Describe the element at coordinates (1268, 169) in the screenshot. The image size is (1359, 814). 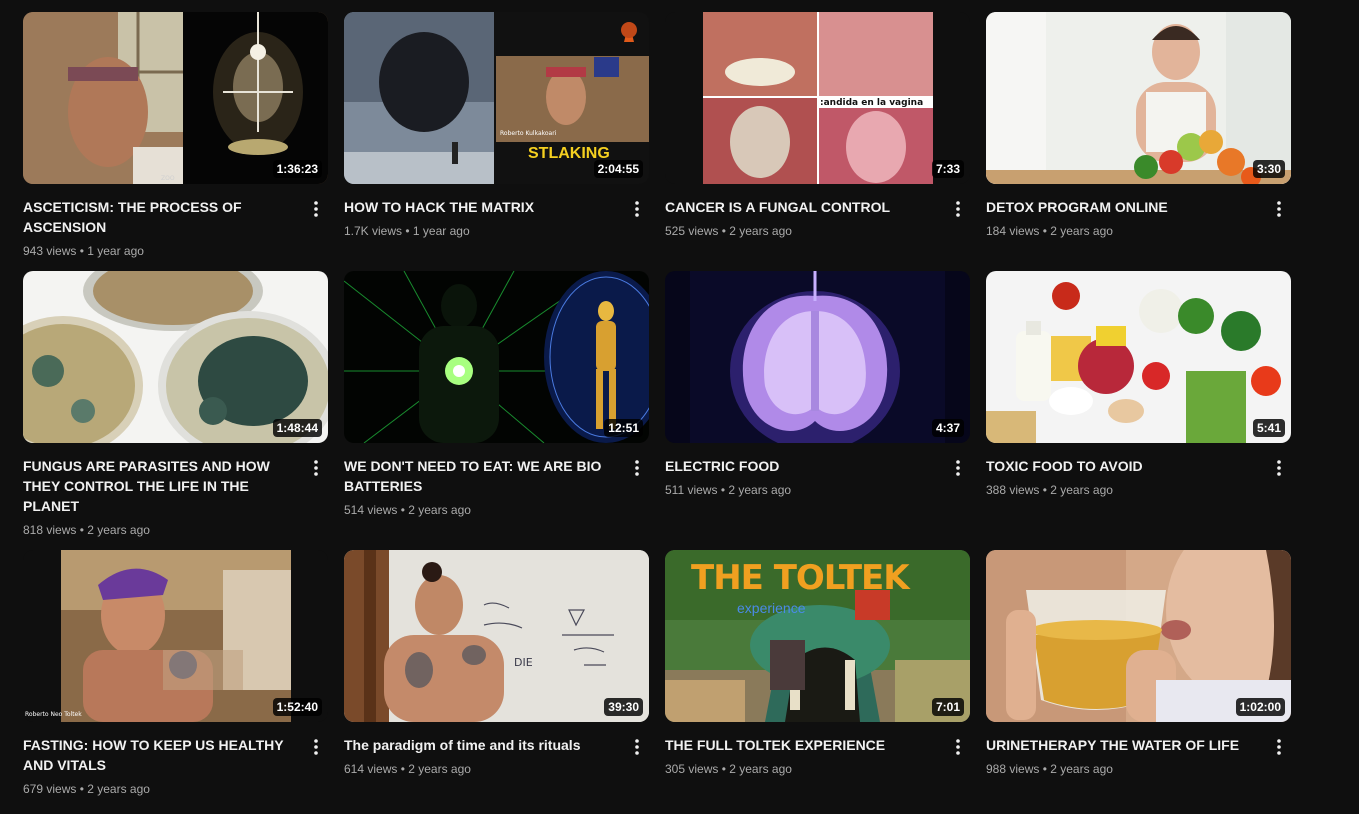
I see `duration-badge: 3:30` at that location.